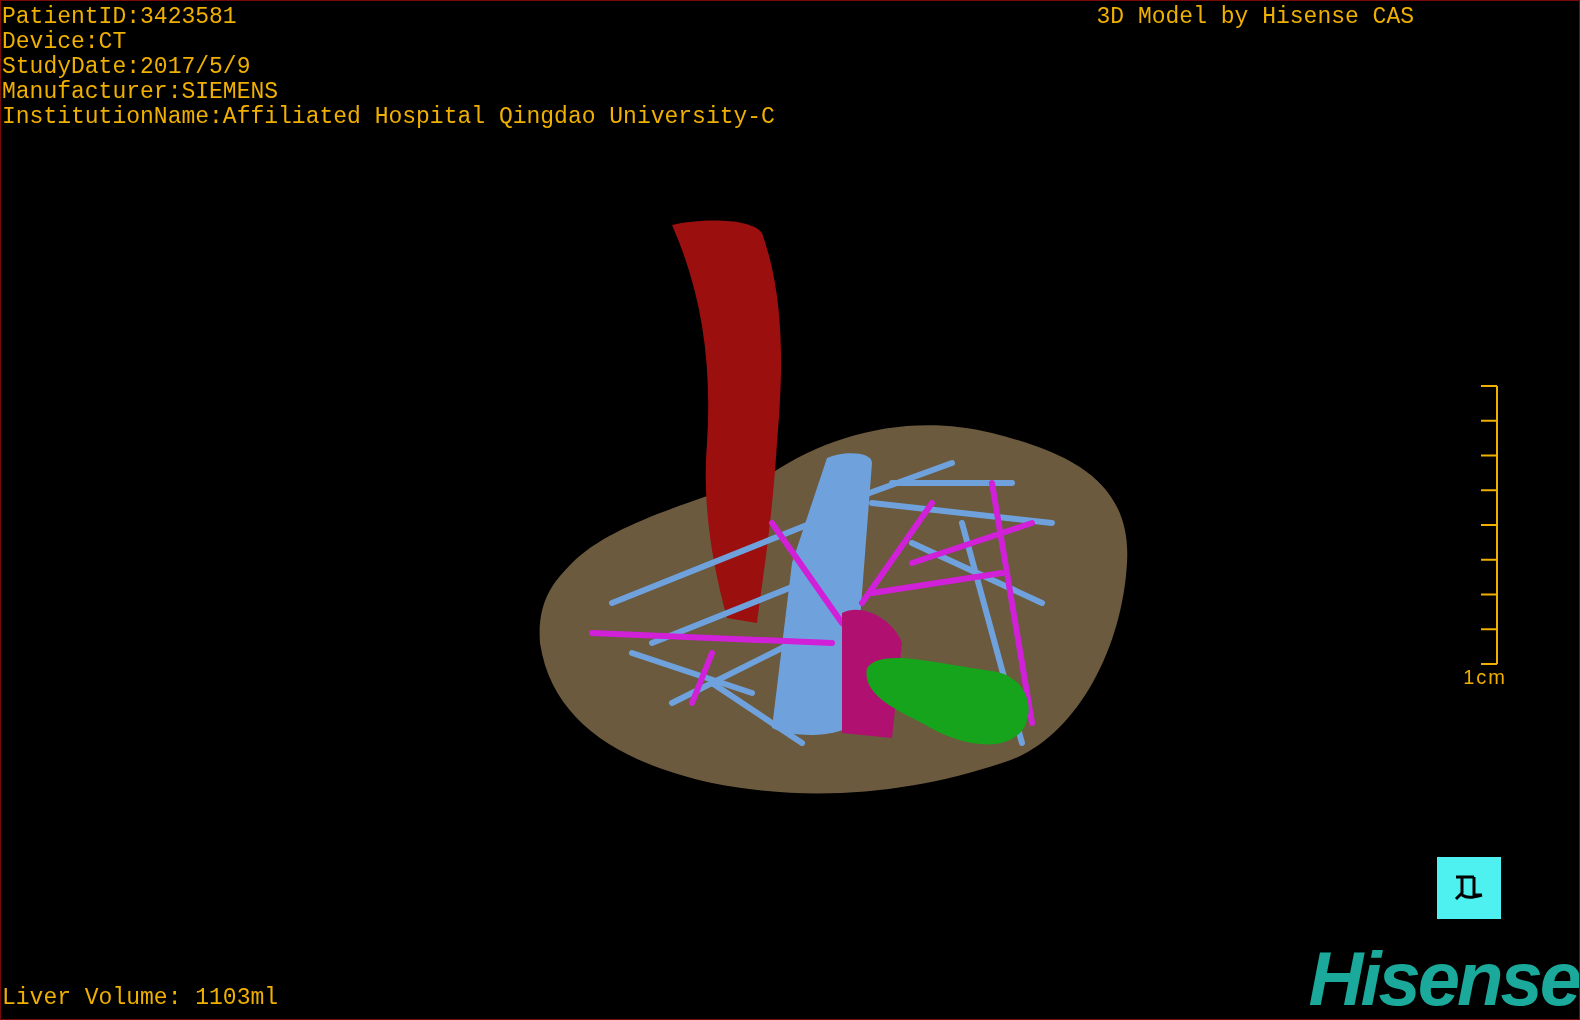  What do you see at coordinates (127, 67) in the screenshot?
I see `study-info-text: StudyDate:2017/5/9` at bounding box center [127, 67].